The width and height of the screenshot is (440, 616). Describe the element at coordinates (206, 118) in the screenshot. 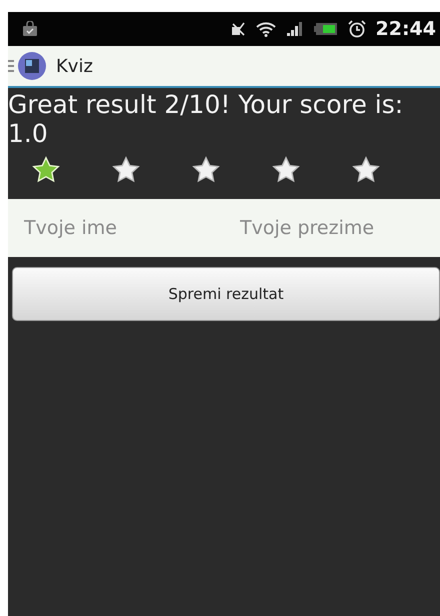

I see `result-message: Great result 2/10! Your score is: 1.0` at that location.